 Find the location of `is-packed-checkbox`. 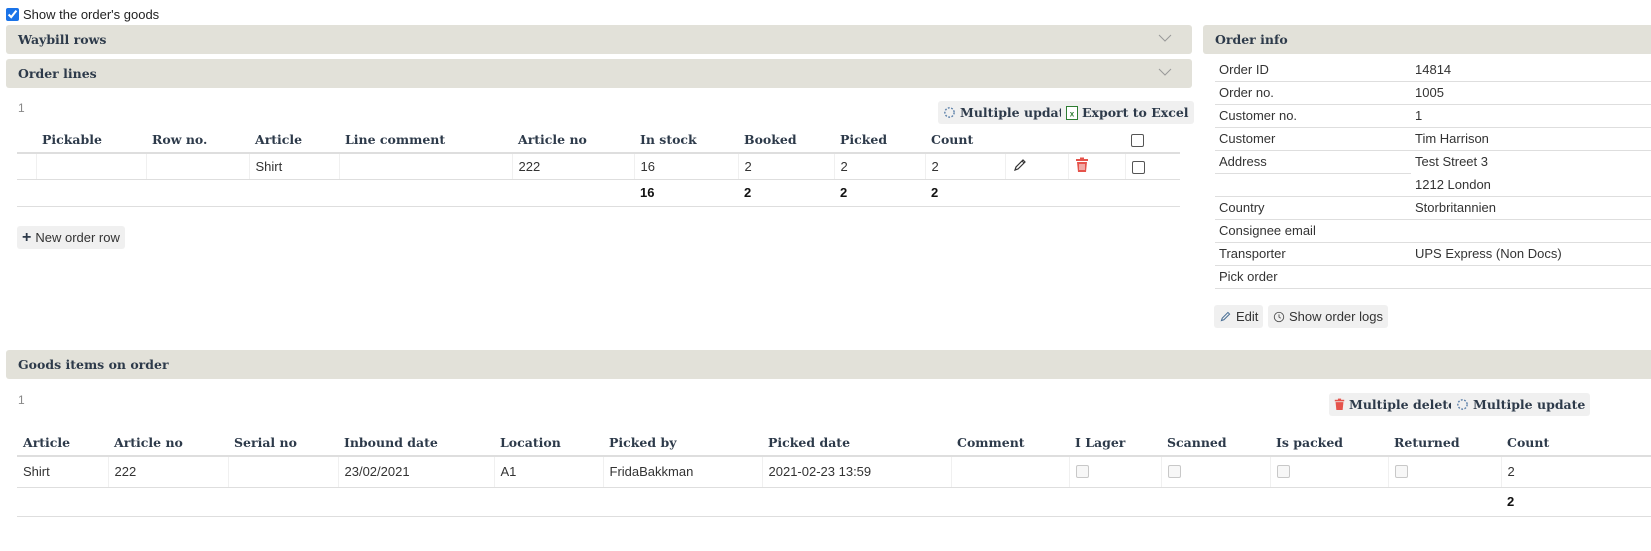

is-packed-checkbox is located at coordinates (1283, 472).